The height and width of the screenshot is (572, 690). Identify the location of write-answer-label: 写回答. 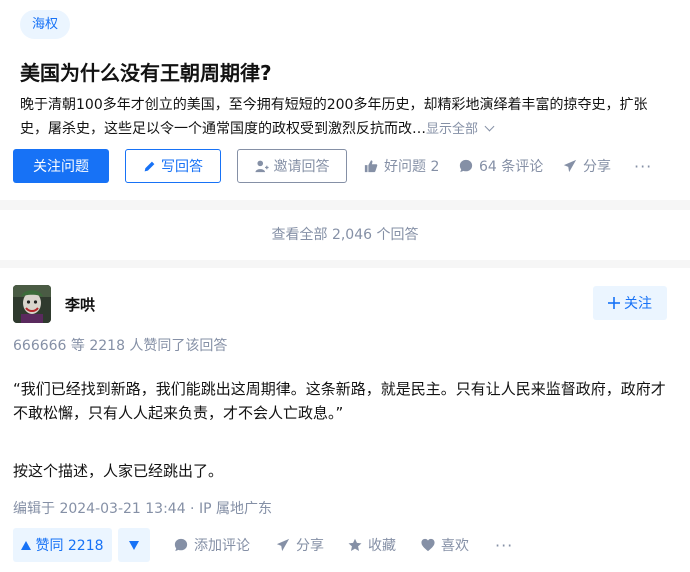
(182, 166).